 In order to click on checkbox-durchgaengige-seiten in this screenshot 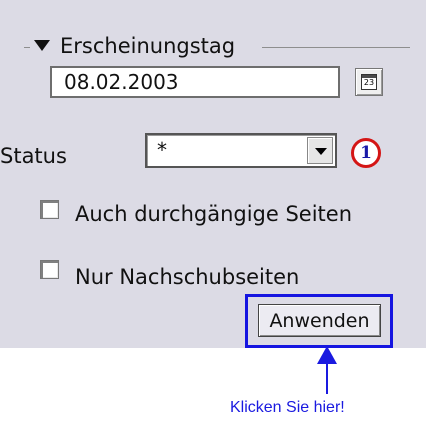, I will do `click(49, 209)`.